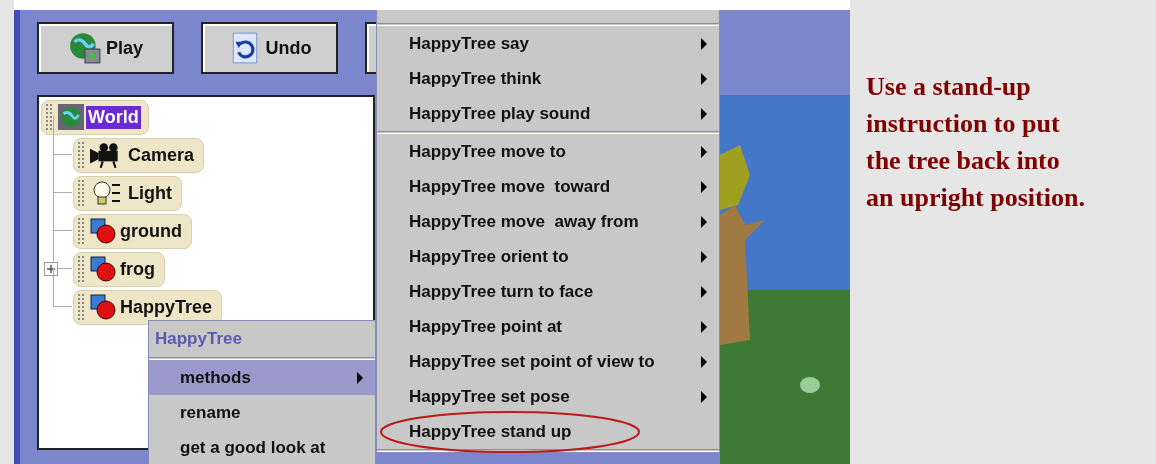 This screenshot has height=464, width=1156. What do you see at coordinates (548, 361) in the screenshot?
I see `menu-item: HappyTree set point of view to` at bounding box center [548, 361].